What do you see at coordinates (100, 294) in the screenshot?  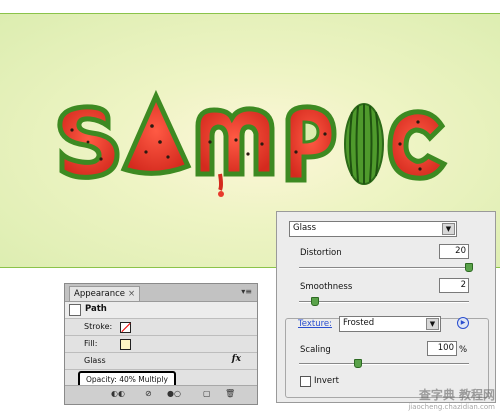 I see `tab-appearance-label: Appearance` at bounding box center [100, 294].